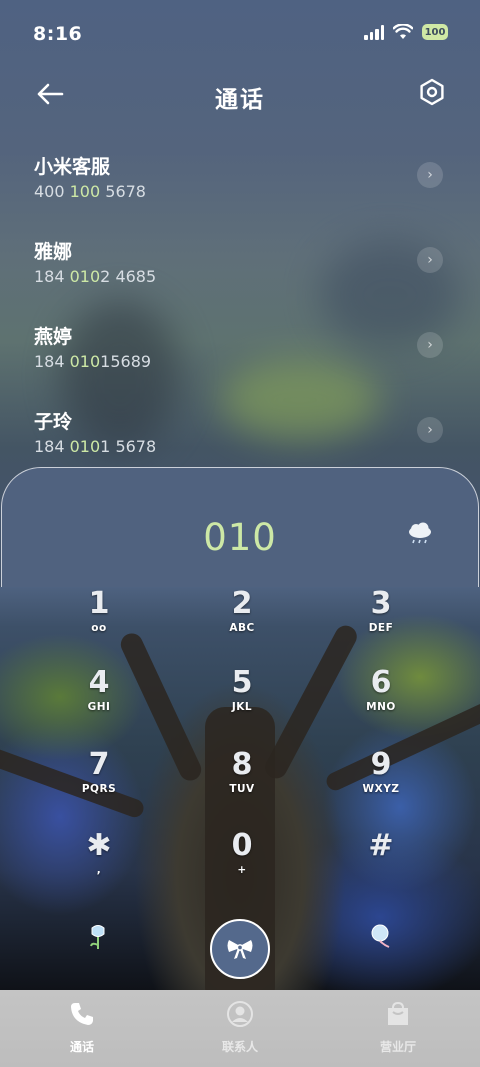  What do you see at coordinates (397, 1047) in the screenshot?
I see `nav-label: 营业厅` at bounding box center [397, 1047].